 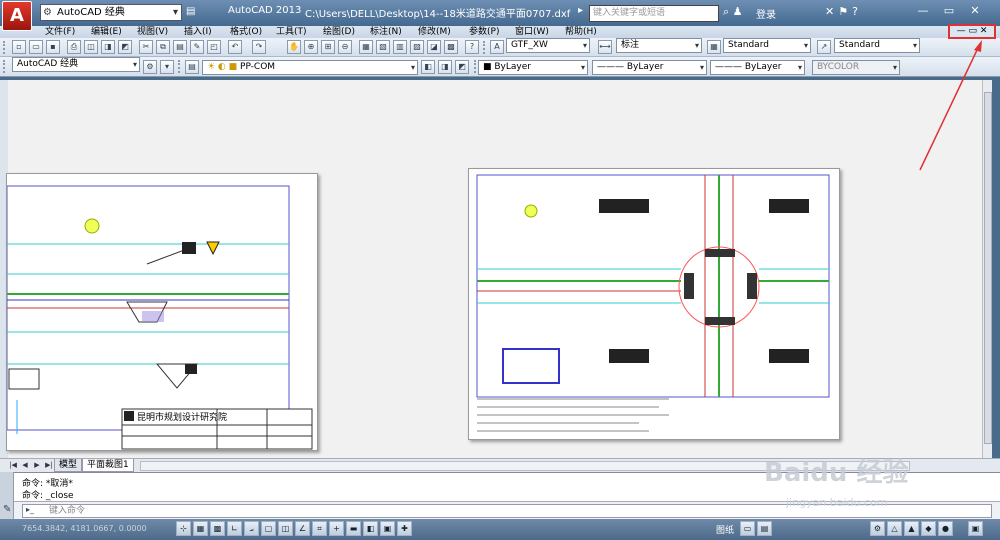 I want to click on first-tab-icon: |◀, so click(x=13, y=465).